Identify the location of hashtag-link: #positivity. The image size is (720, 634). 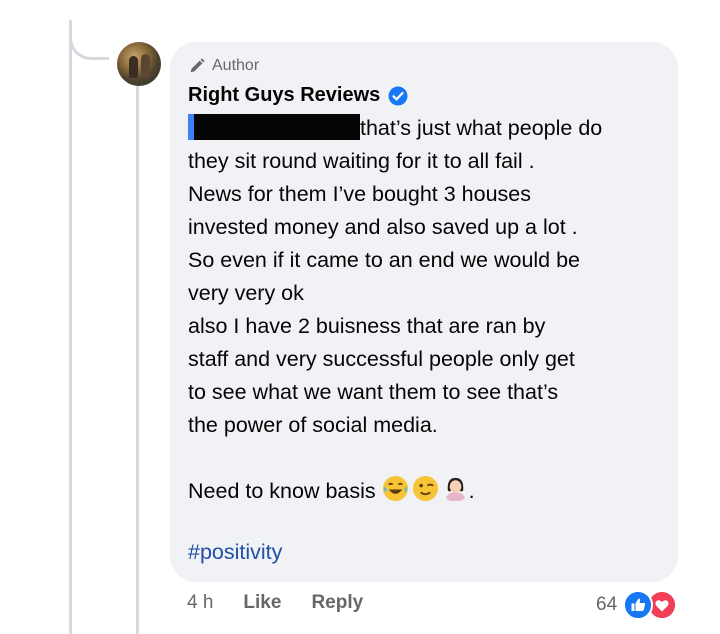
(235, 552).